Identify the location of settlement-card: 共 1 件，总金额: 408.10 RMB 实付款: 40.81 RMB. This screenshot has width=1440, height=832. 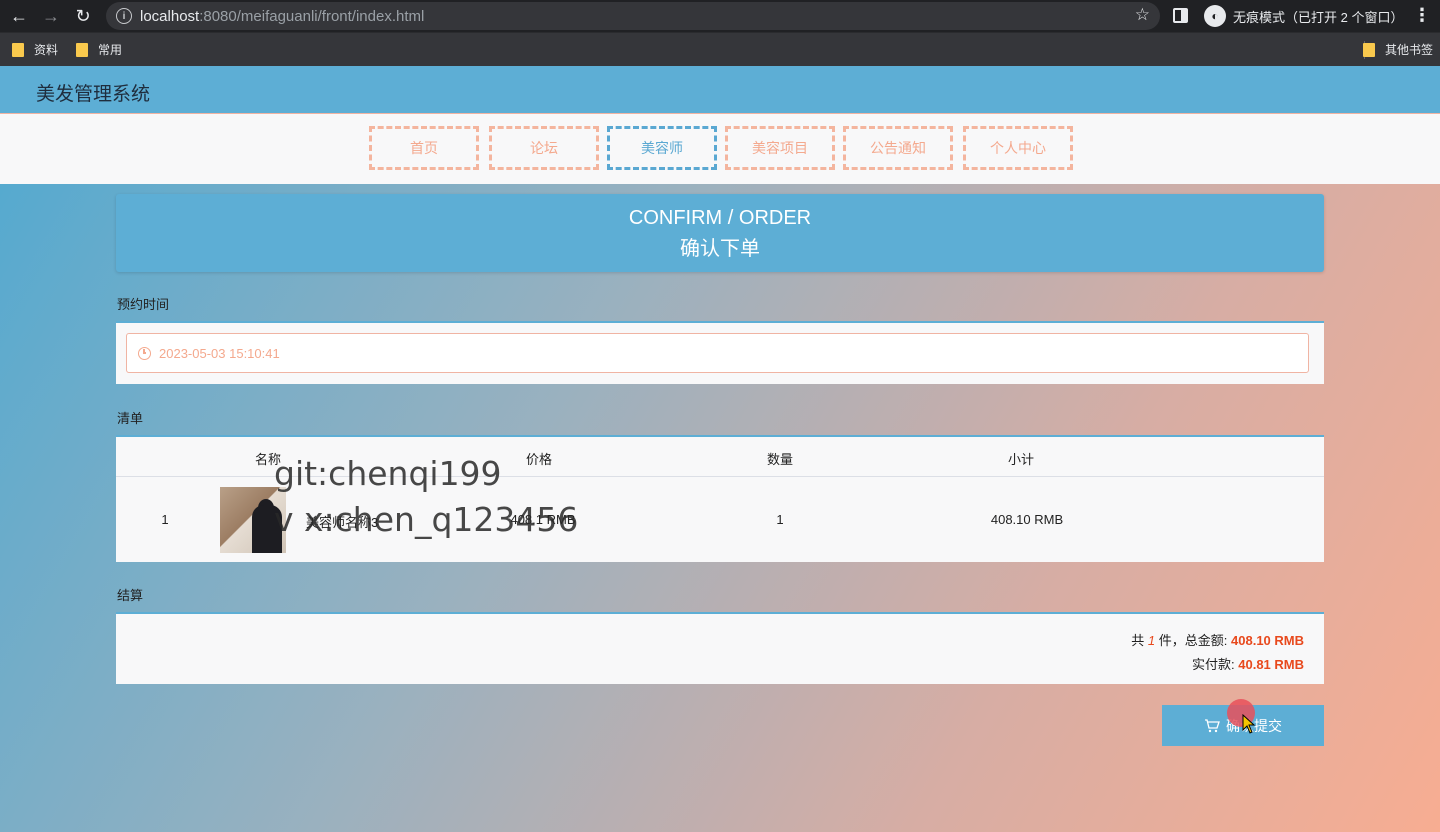
(720, 648).